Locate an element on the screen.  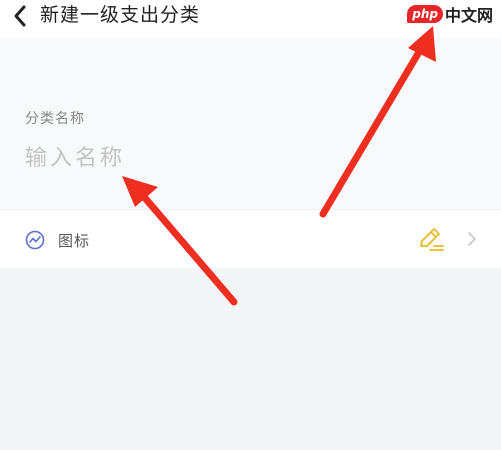
chevron-left-icon is located at coordinates (20, 16).